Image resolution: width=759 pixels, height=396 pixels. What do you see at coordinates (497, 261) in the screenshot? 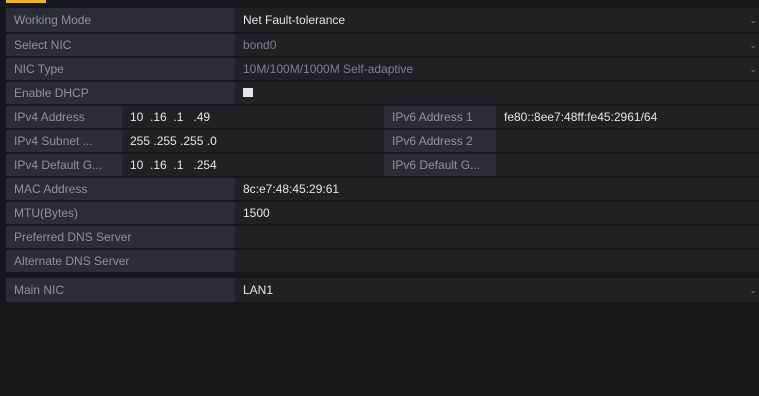
I see `alternate-dns-input` at bounding box center [497, 261].